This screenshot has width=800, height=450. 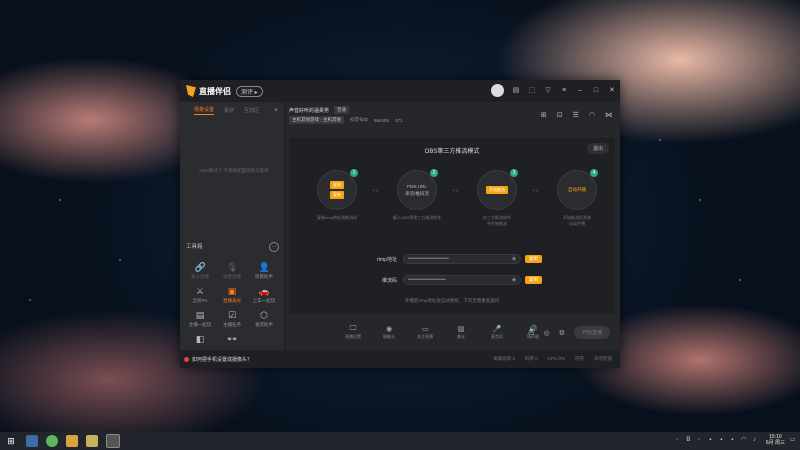 What do you see at coordinates (337, 195) in the screenshot?
I see `copy-key-mini: 复制` at bounding box center [337, 195].